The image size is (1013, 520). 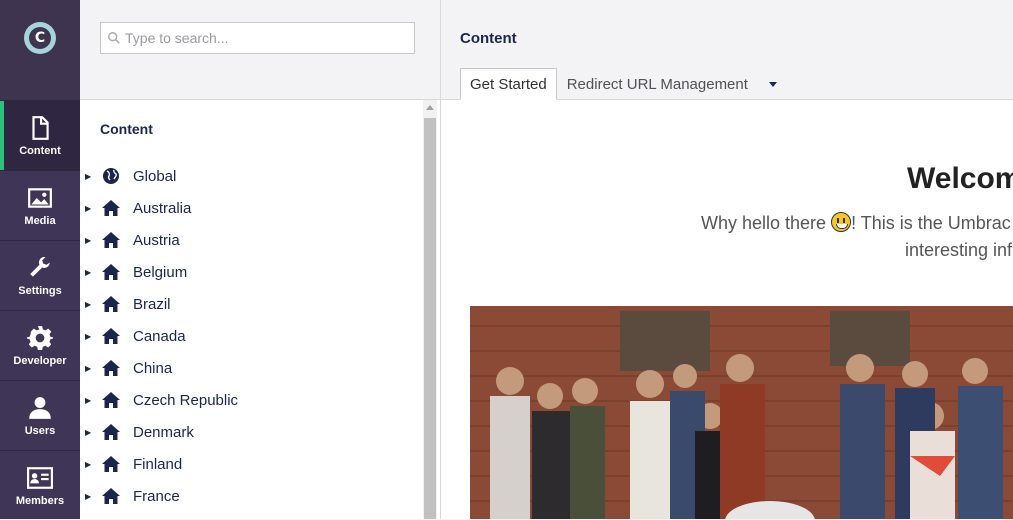 I want to click on tabs-more-dropdown, so click(x=772, y=84).